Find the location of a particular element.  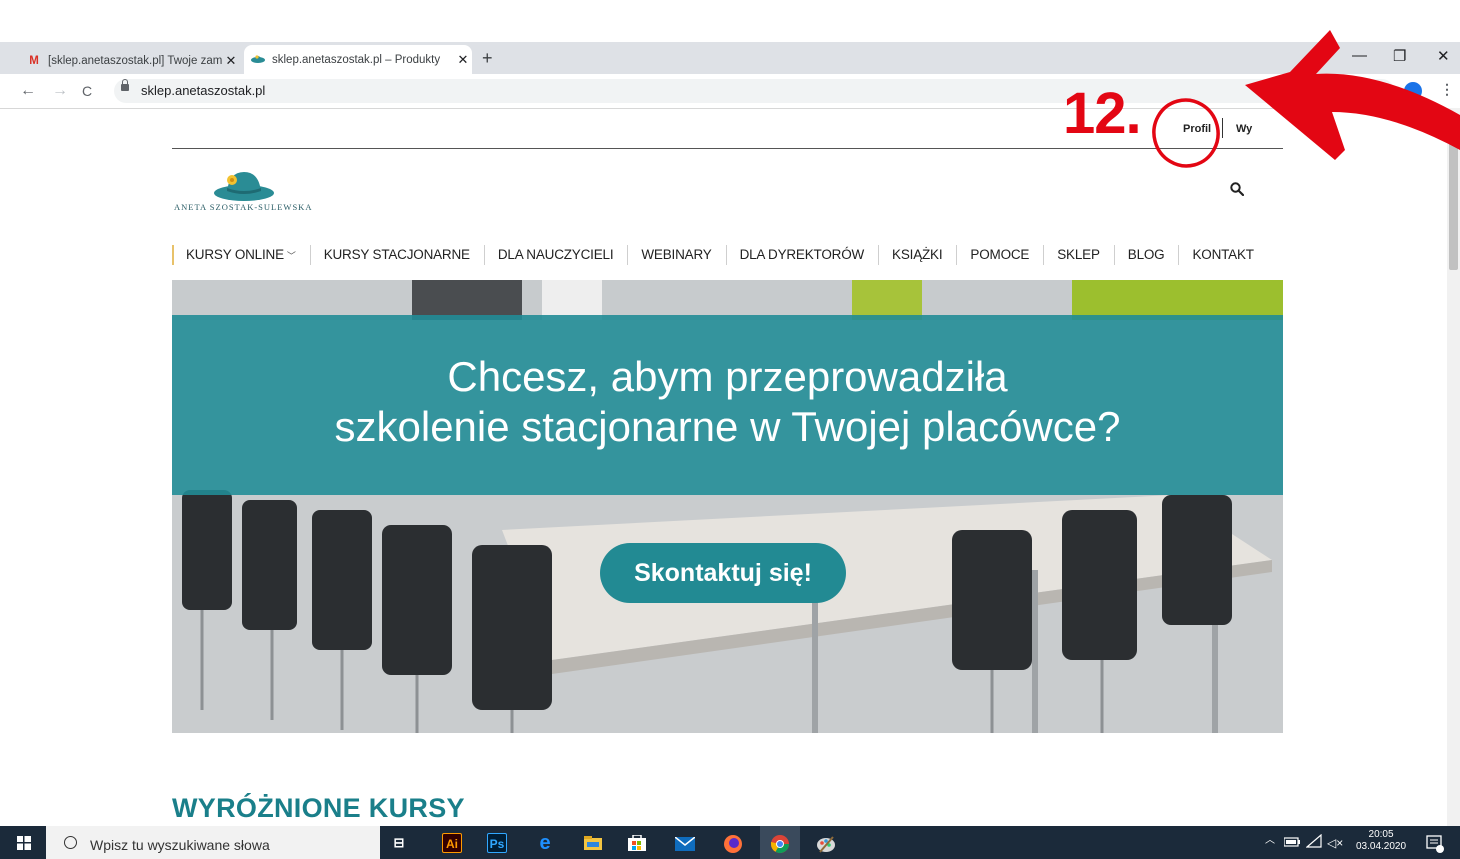

chevron-down-icon: ﹀ is located at coordinates (291, 256).